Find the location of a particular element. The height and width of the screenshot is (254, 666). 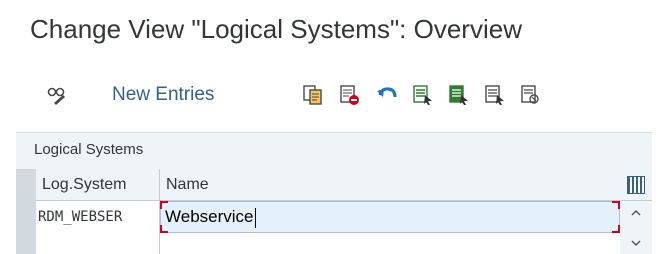

deselect-all-icon is located at coordinates (495, 95).